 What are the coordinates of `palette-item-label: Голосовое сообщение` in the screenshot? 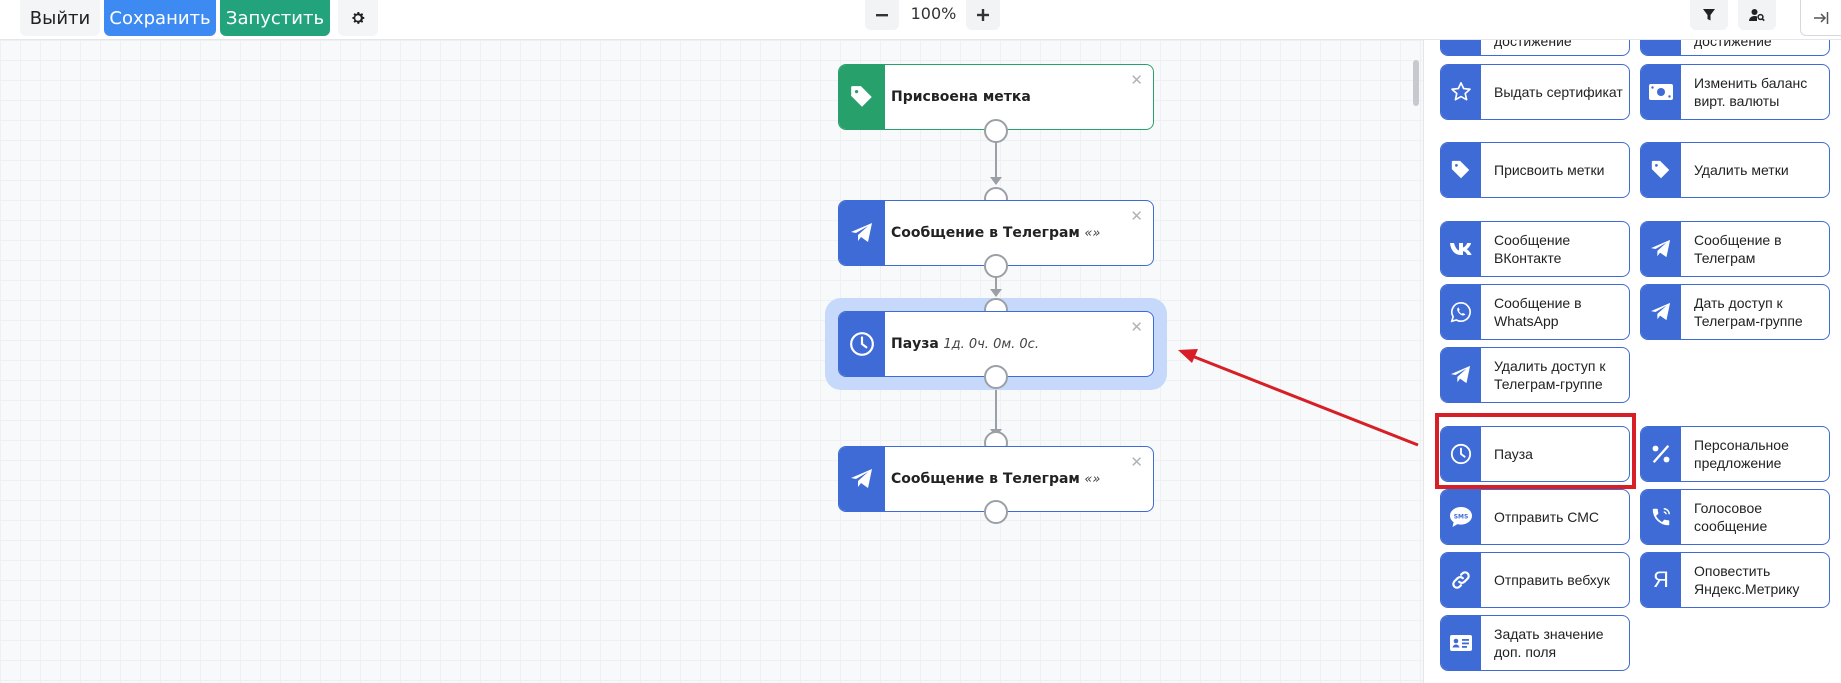 It's located at (1731, 517).